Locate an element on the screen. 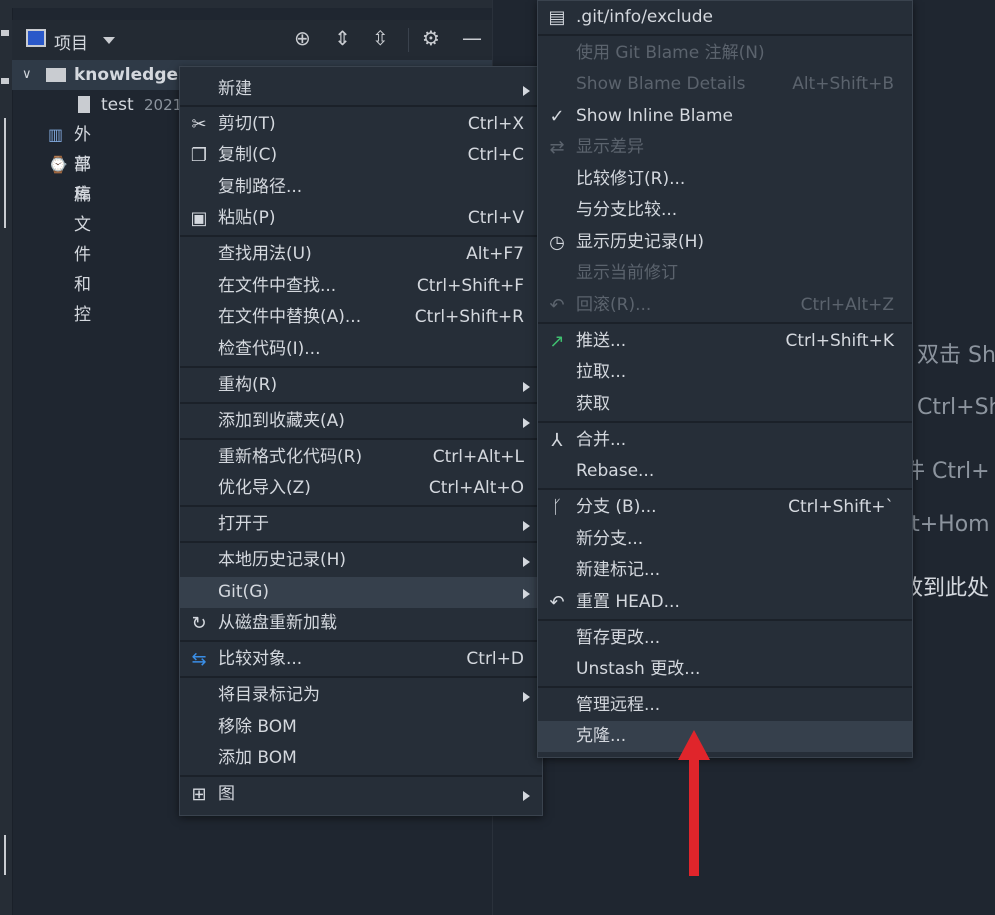 Image resolution: width=995 pixels, height=915 pixels. menu-item-label: 从磁盘重新加载 is located at coordinates (277, 623).